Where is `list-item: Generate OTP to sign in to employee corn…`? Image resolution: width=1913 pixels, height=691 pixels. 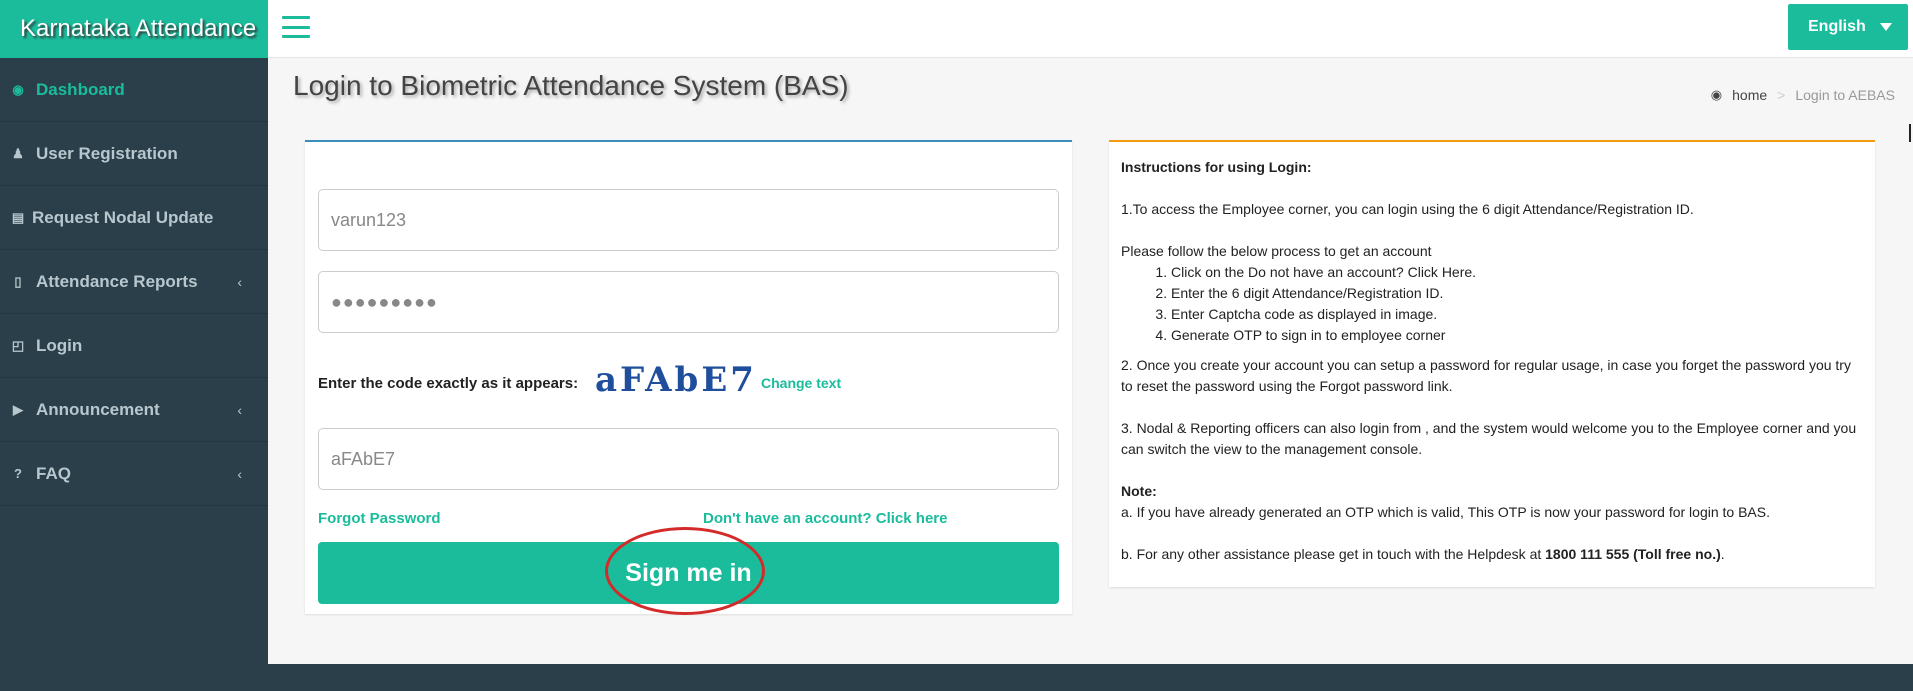
list-item: Generate OTP to sign in to employee corn… is located at coordinates (1517, 335).